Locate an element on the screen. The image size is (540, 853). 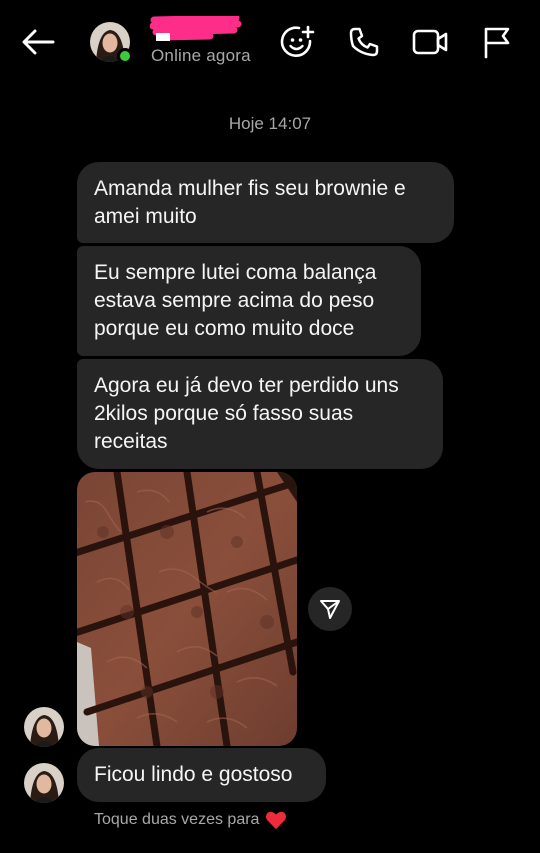
sticker-add-icon is located at coordinates (297, 41).